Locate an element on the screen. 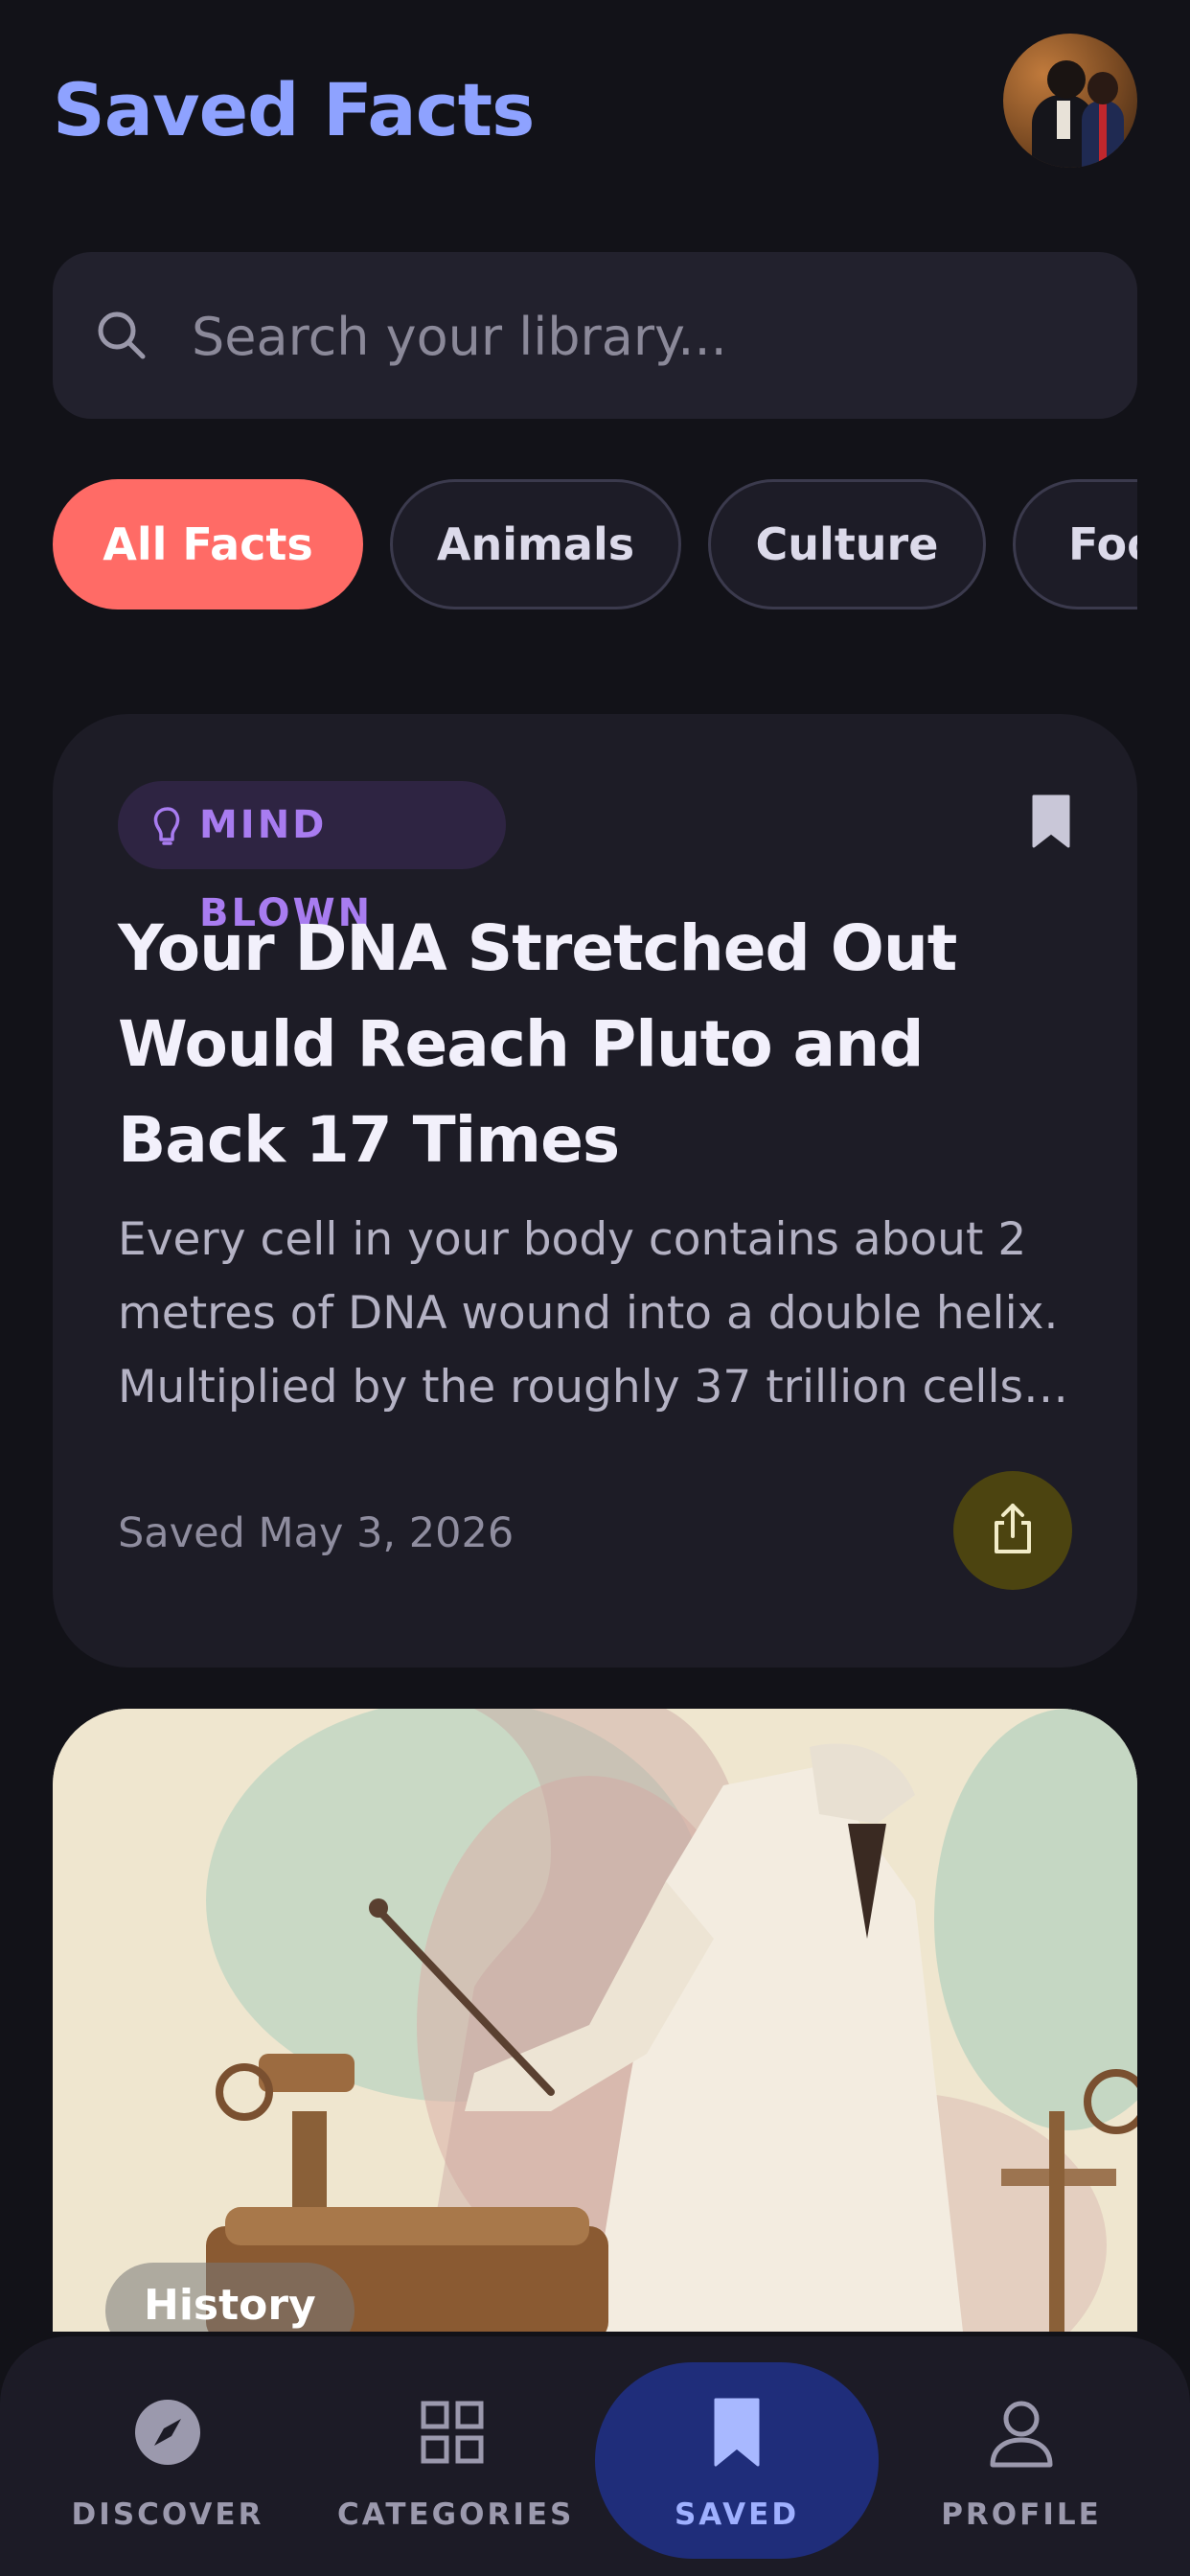 The height and width of the screenshot is (2576, 1190). avatar is located at coordinates (1070, 101).